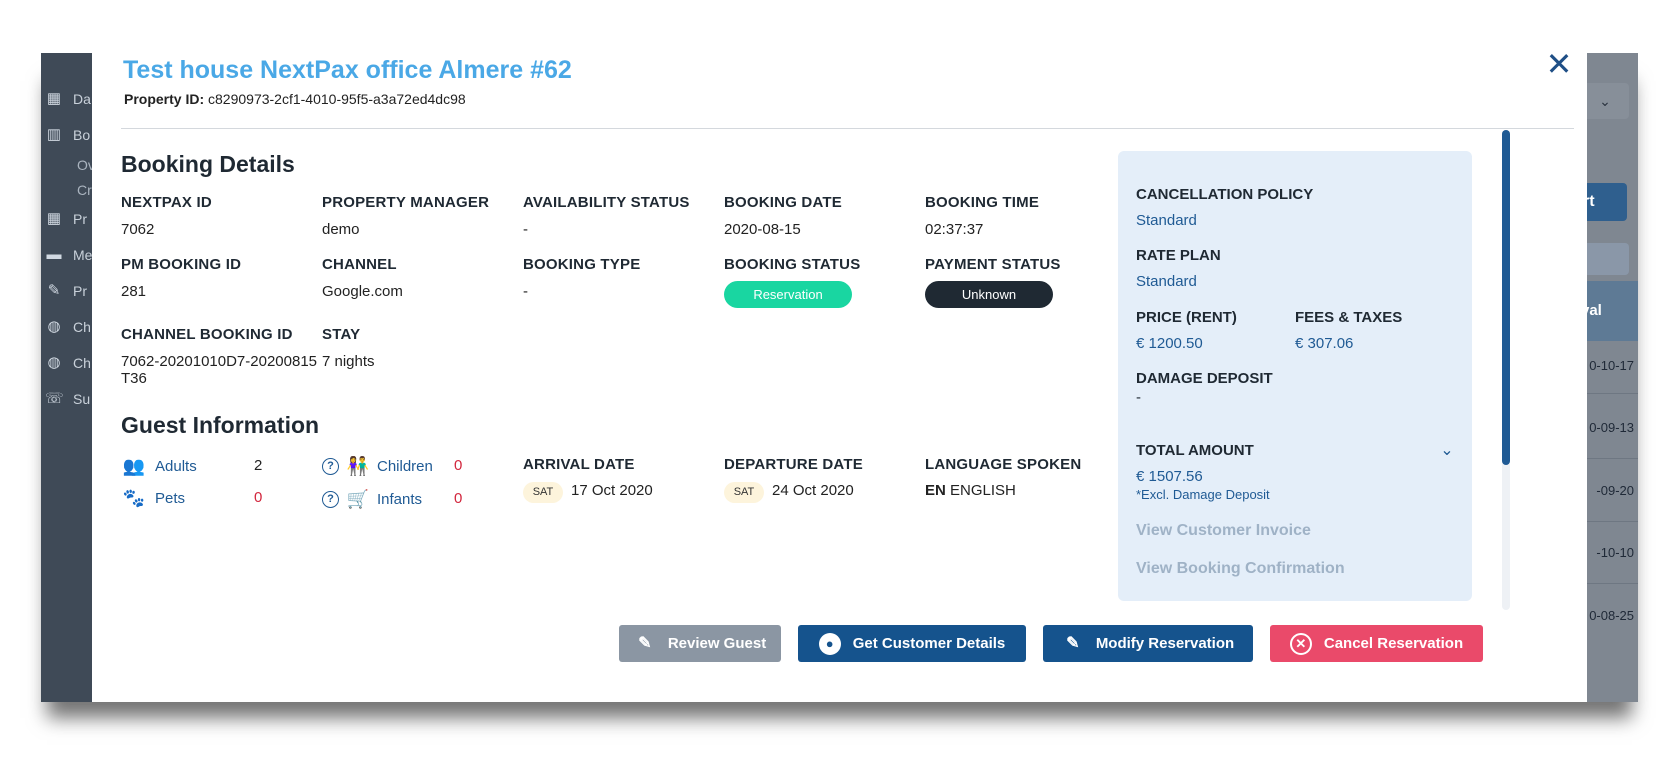 Image resolution: width=1656 pixels, height=782 pixels. What do you see at coordinates (543, 492) in the screenshot?
I see `arrival-day-chip: SAT` at bounding box center [543, 492].